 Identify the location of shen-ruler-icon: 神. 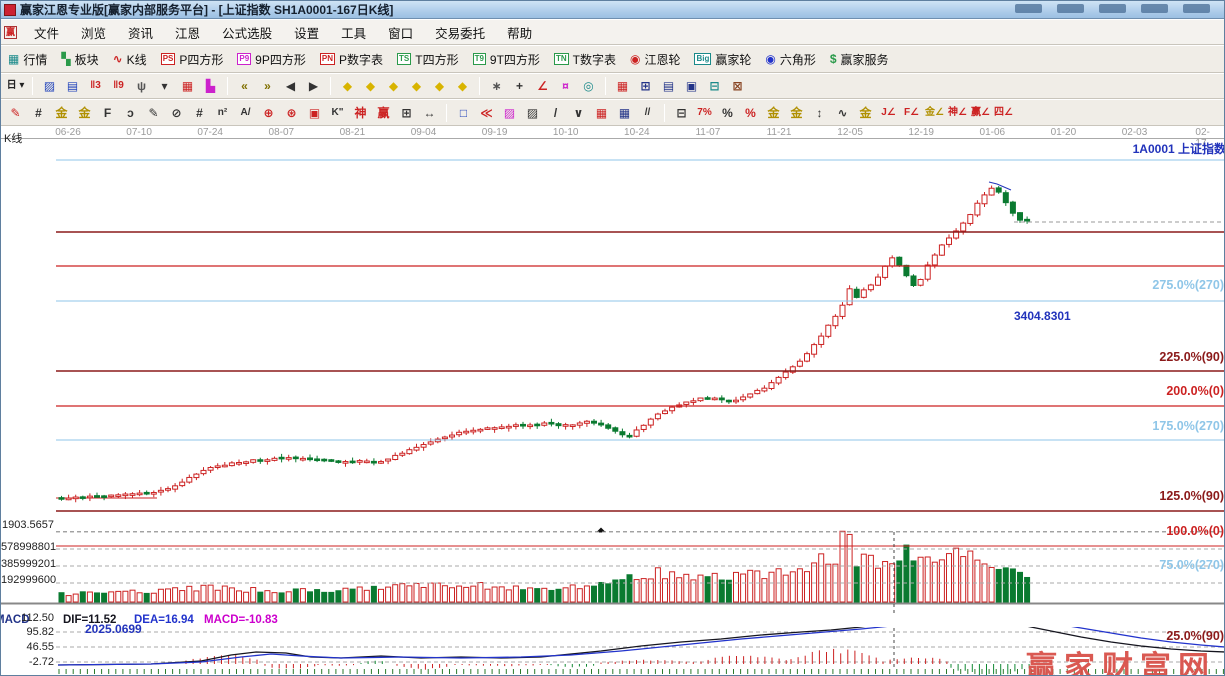
(360, 112).